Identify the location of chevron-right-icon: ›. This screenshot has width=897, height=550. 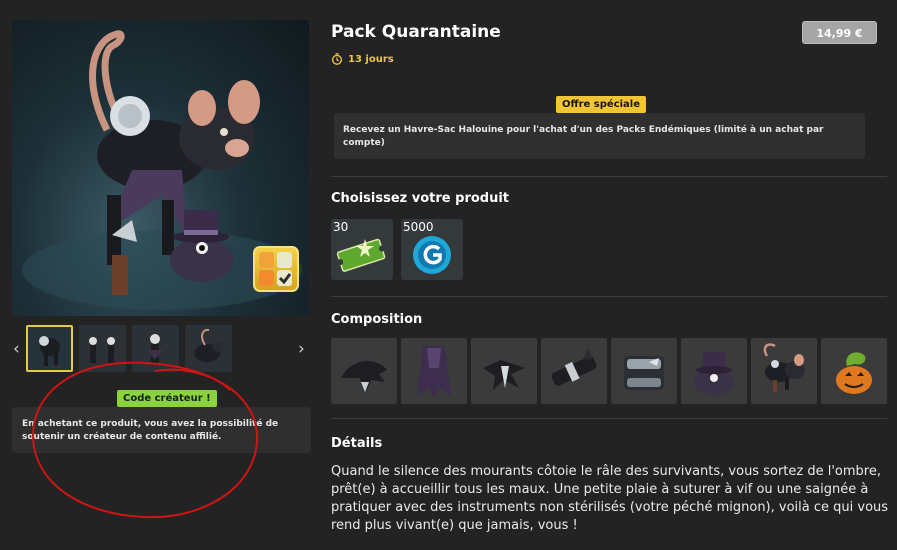
(301, 349).